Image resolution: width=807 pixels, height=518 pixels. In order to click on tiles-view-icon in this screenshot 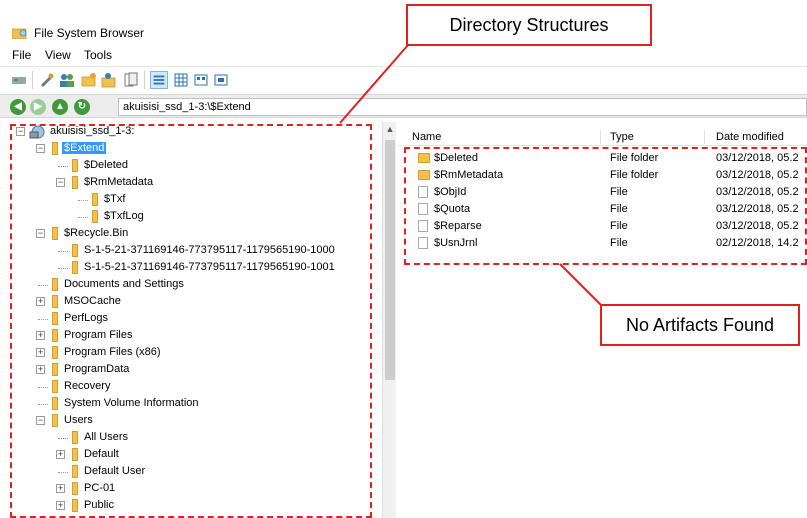, I will do `click(201, 80)`.